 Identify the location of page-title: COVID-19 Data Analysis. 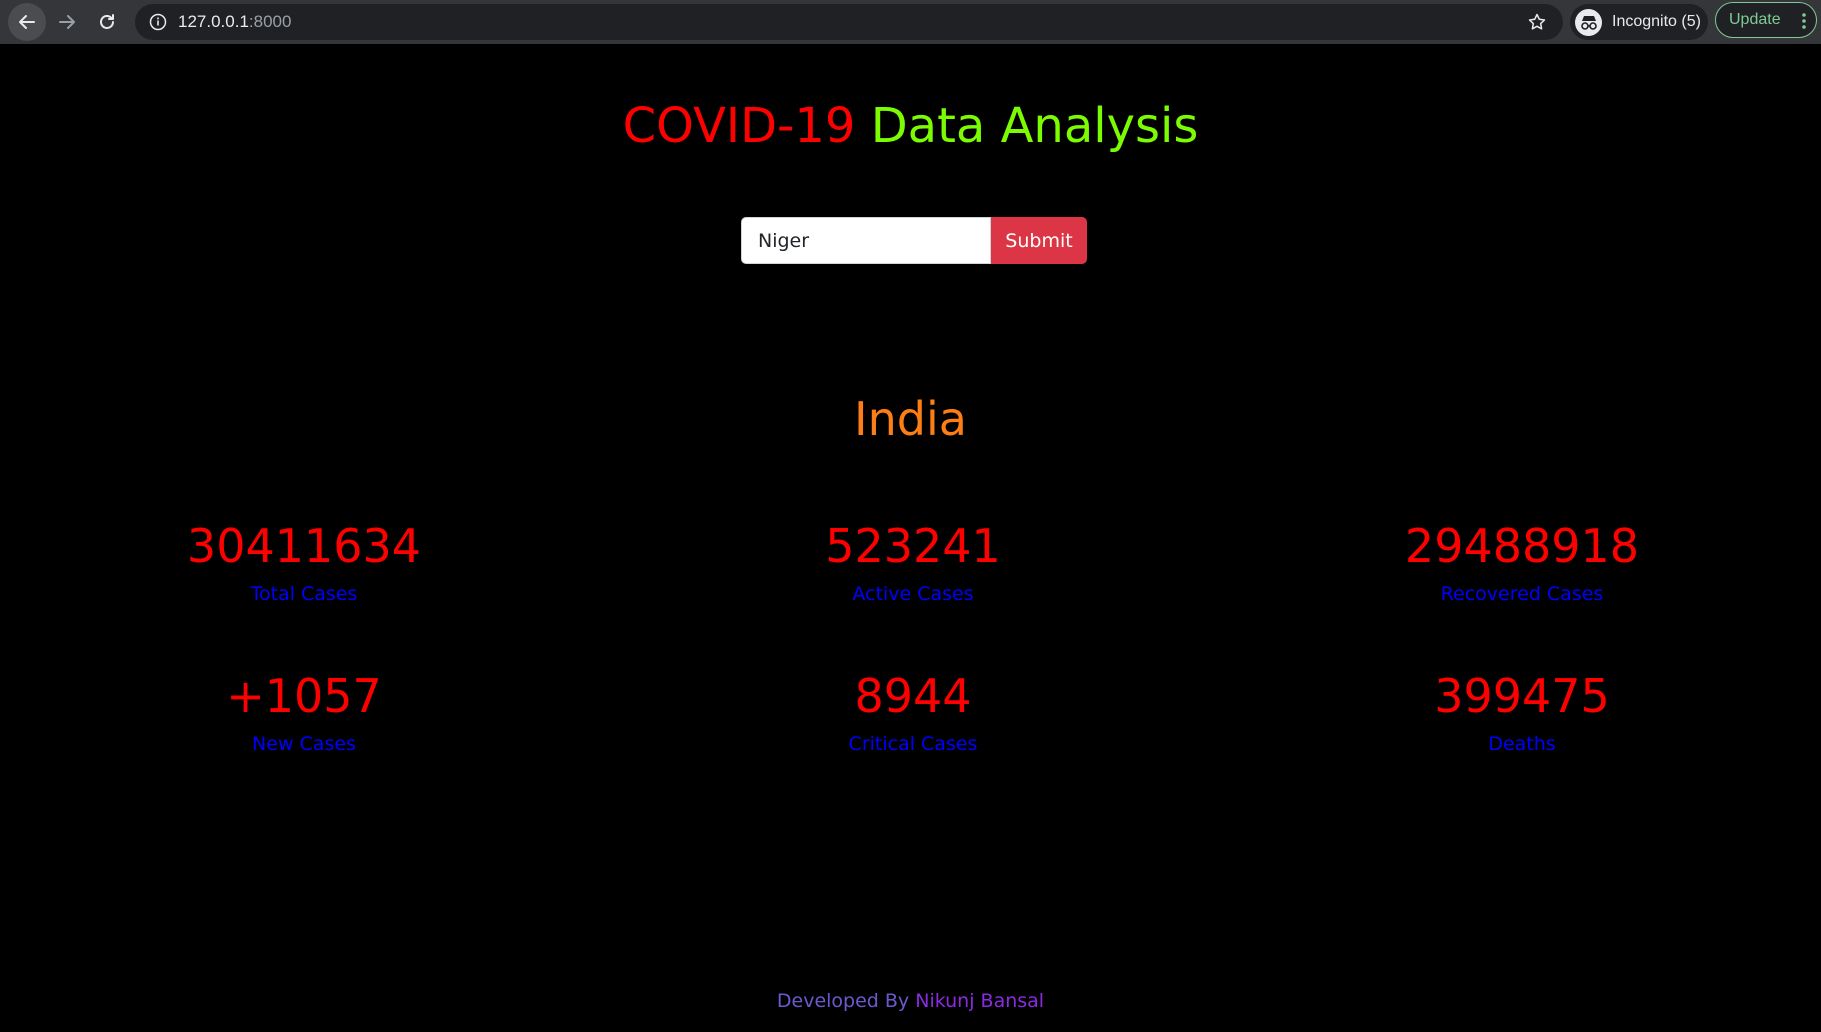
(910, 126).